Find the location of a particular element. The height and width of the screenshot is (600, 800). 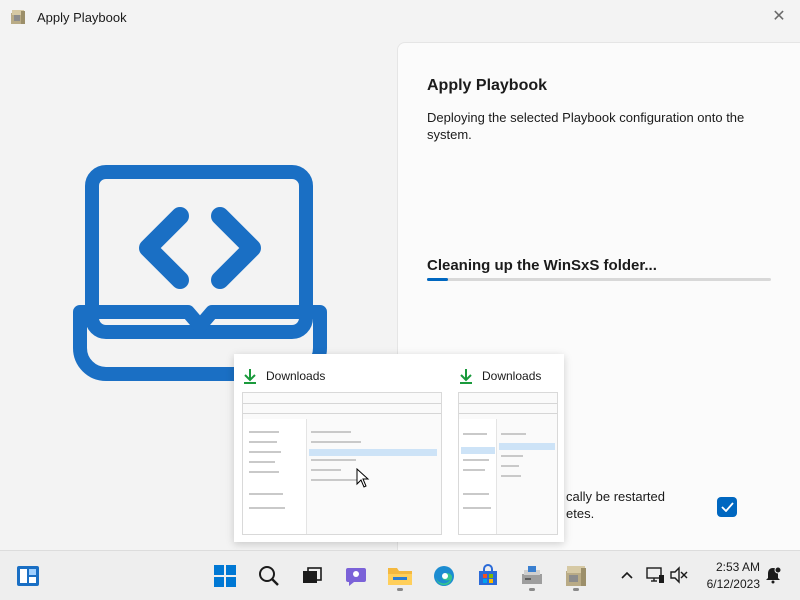

task-view-icon is located at coordinates (312, 575).